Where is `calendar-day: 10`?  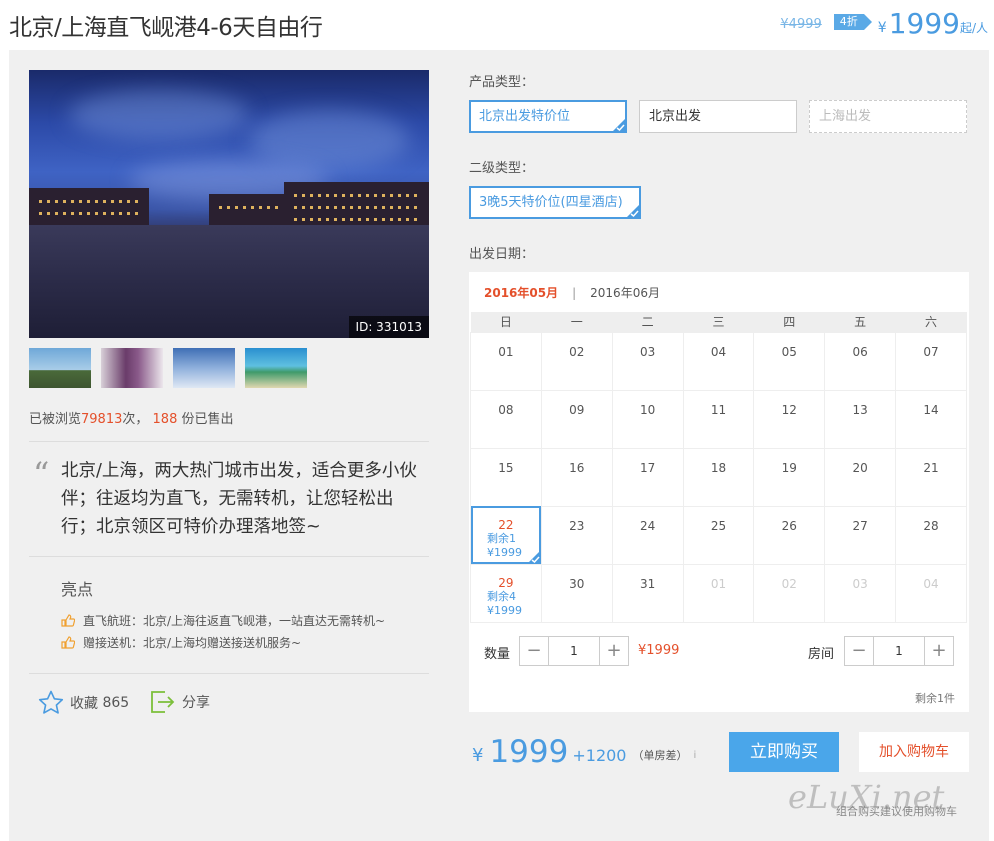
calendar-day: 10 is located at coordinates (647, 419).